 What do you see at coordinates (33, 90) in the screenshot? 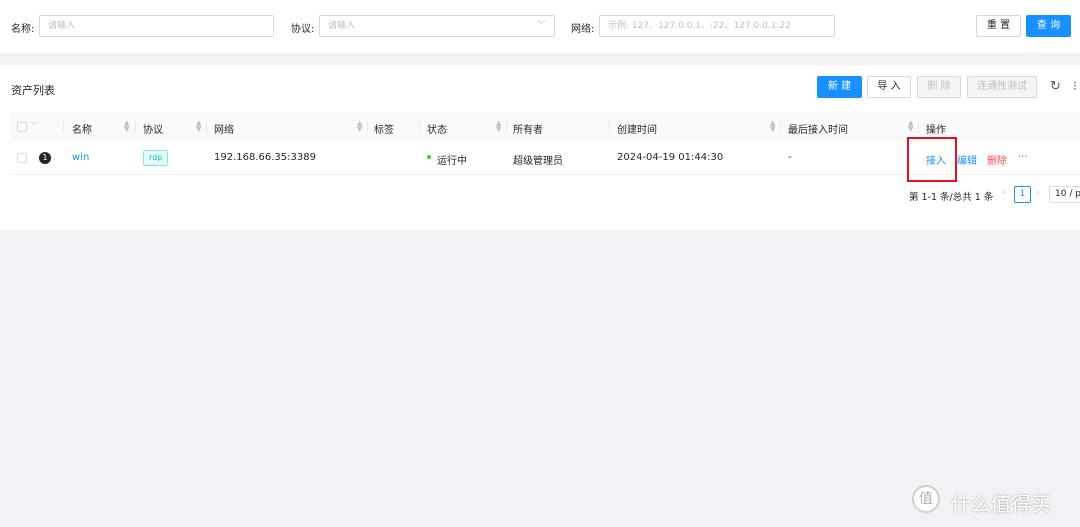
I see `list-title: 资产列表` at bounding box center [33, 90].